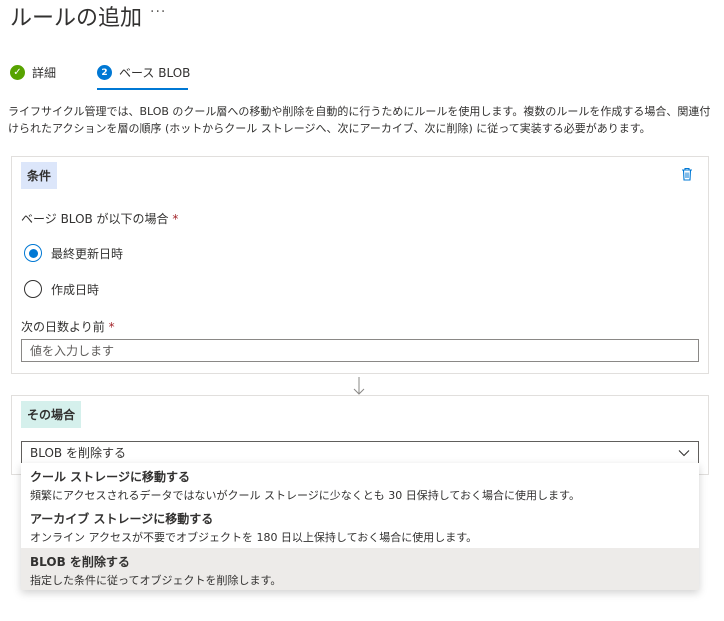 The image size is (724, 621). Describe the element at coordinates (44, 73) in the screenshot. I see `tab-details-label: 詳細` at that location.